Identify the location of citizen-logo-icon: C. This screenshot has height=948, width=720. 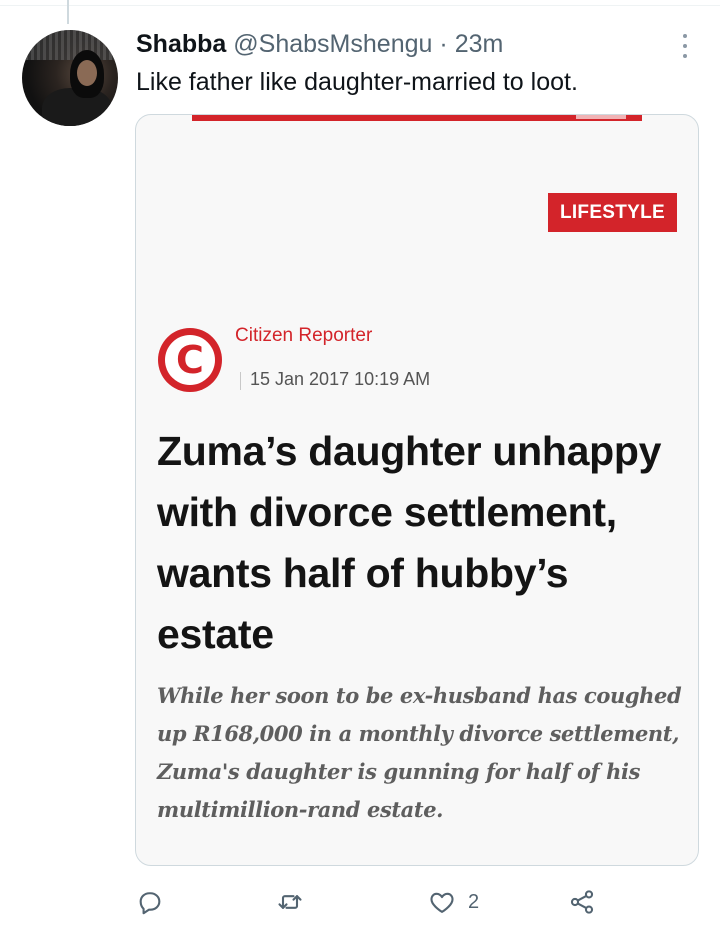
(190, 360).